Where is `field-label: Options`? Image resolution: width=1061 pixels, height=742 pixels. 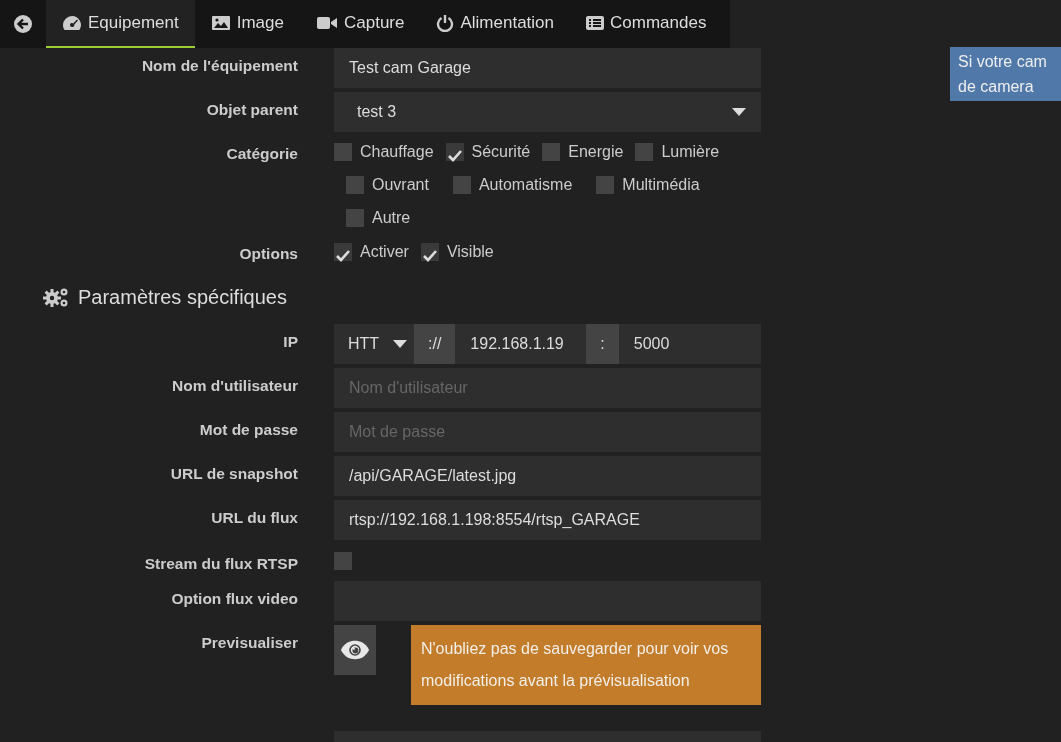
field-label: Options is located at coordinates (268, 254).